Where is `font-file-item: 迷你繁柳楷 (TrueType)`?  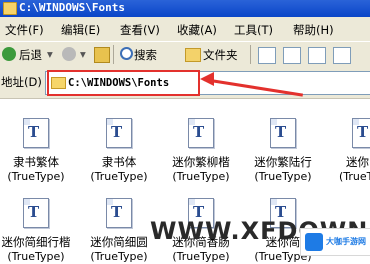
font-file-item: 迷你繁柳楷 (TrueType) is located at coordinates (201, 150).